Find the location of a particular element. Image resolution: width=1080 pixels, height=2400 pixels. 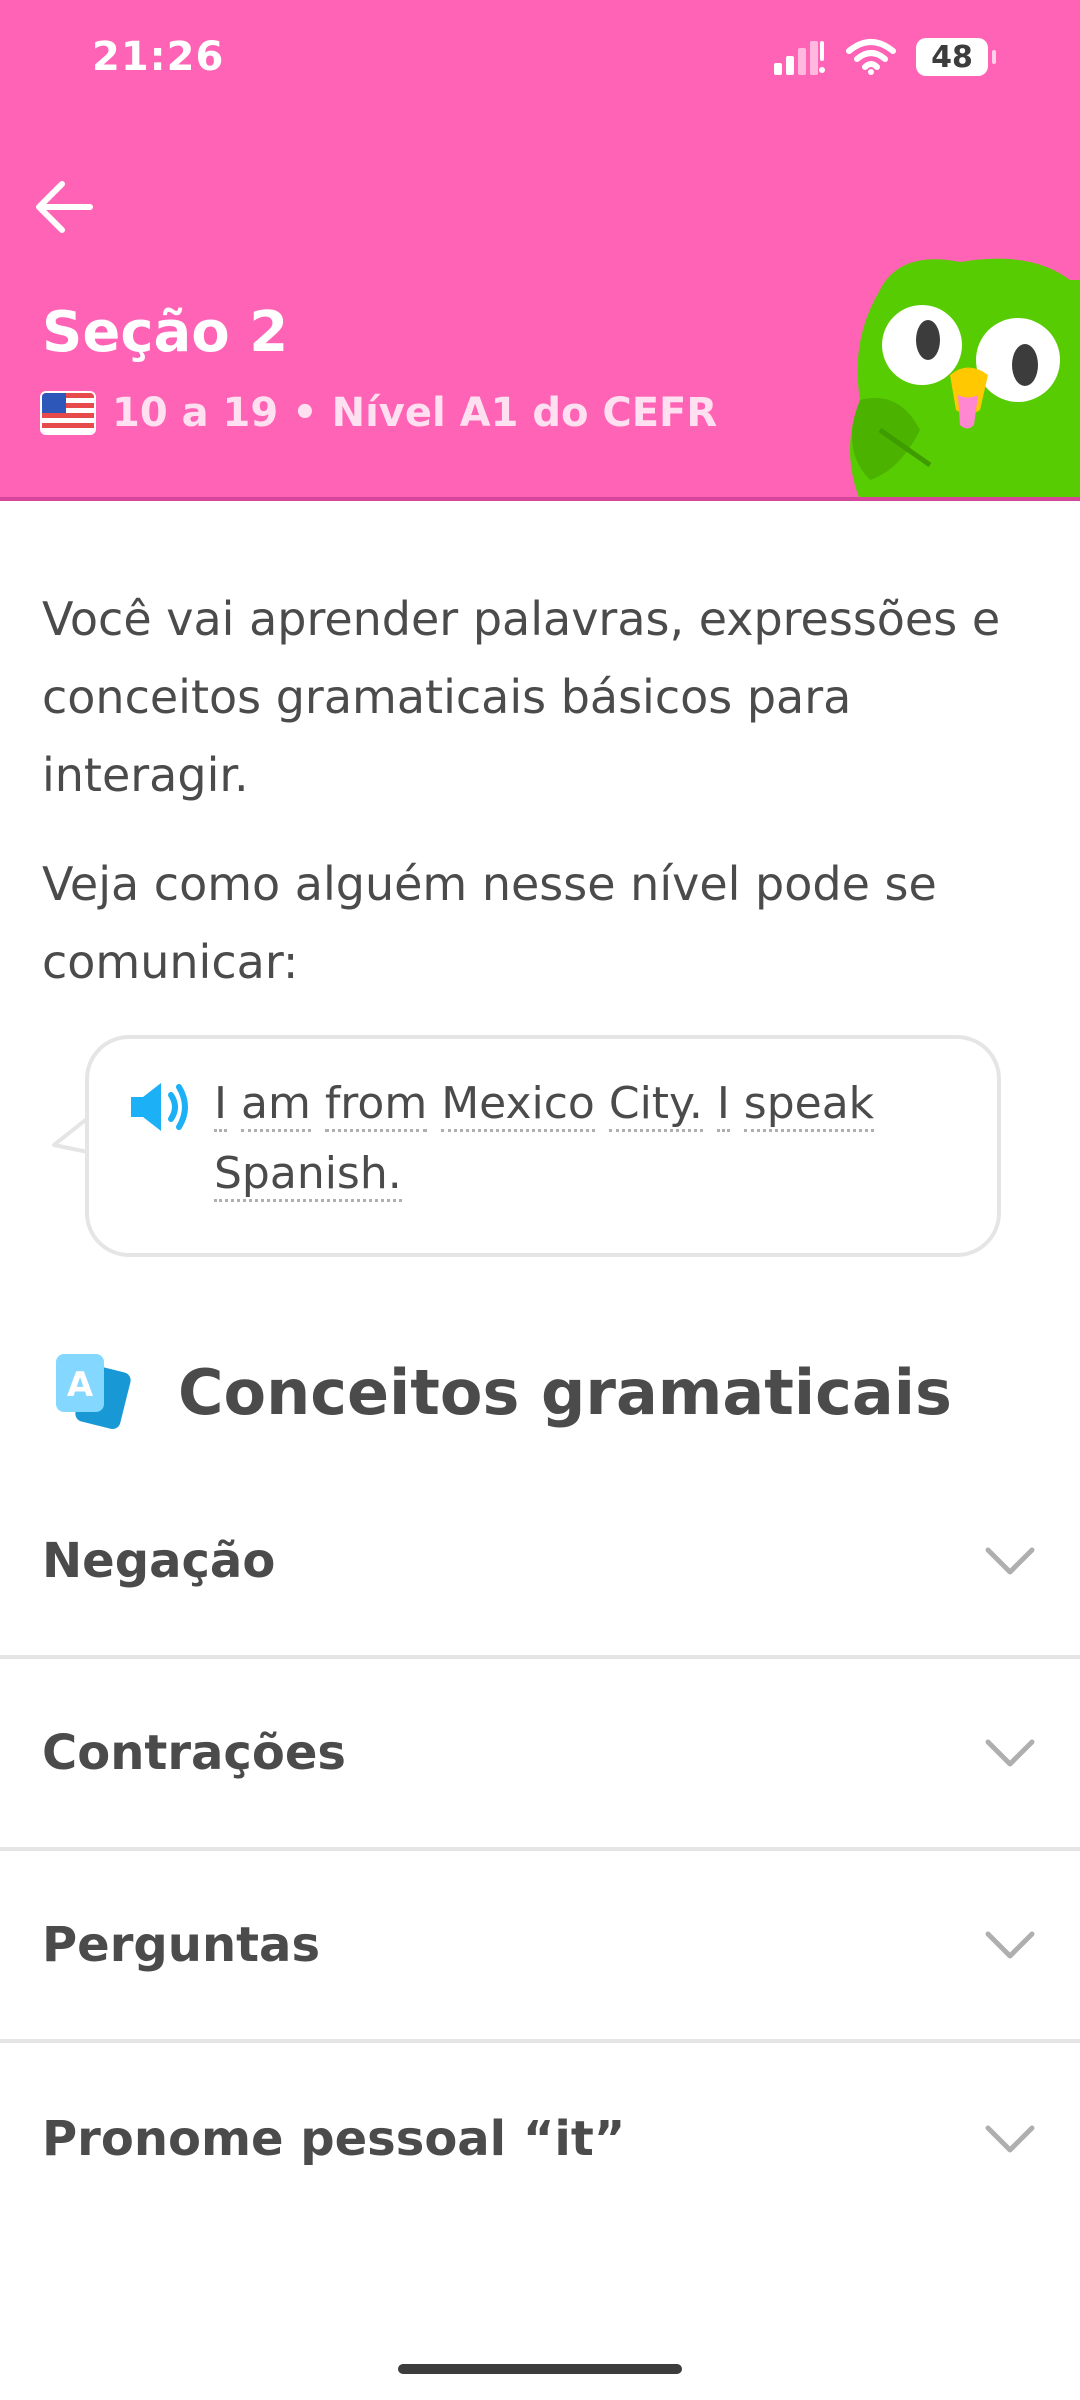

grammar-topic-row: Pronome pessoal “it” is located at coordinates (540, 2139).